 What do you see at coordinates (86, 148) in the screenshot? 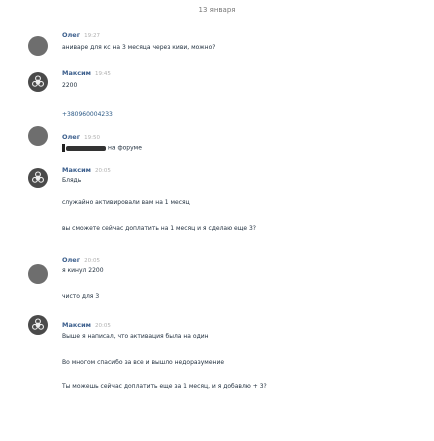
I see `redacted-block` at bounding box center [86, 148].